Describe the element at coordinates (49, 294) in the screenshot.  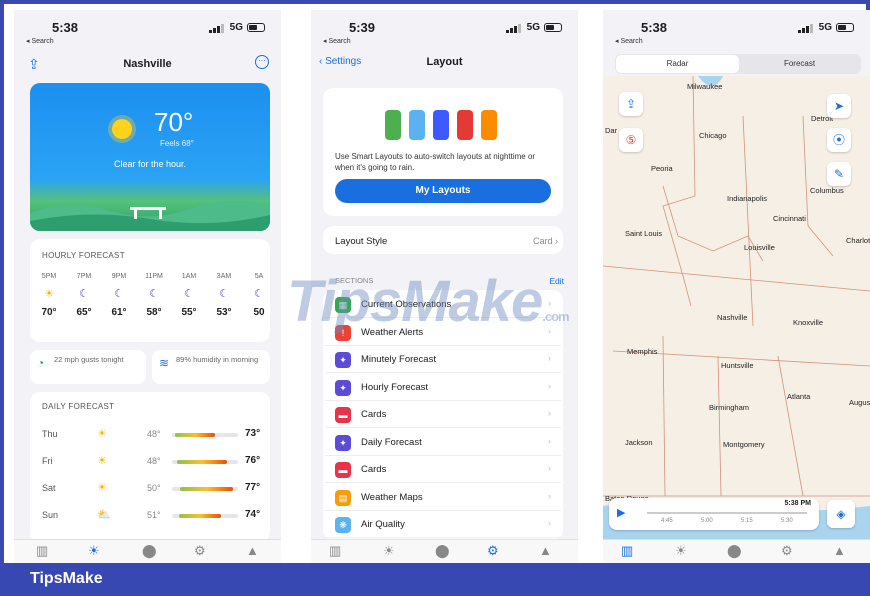
I see `sun-icon: ☀` at that location.